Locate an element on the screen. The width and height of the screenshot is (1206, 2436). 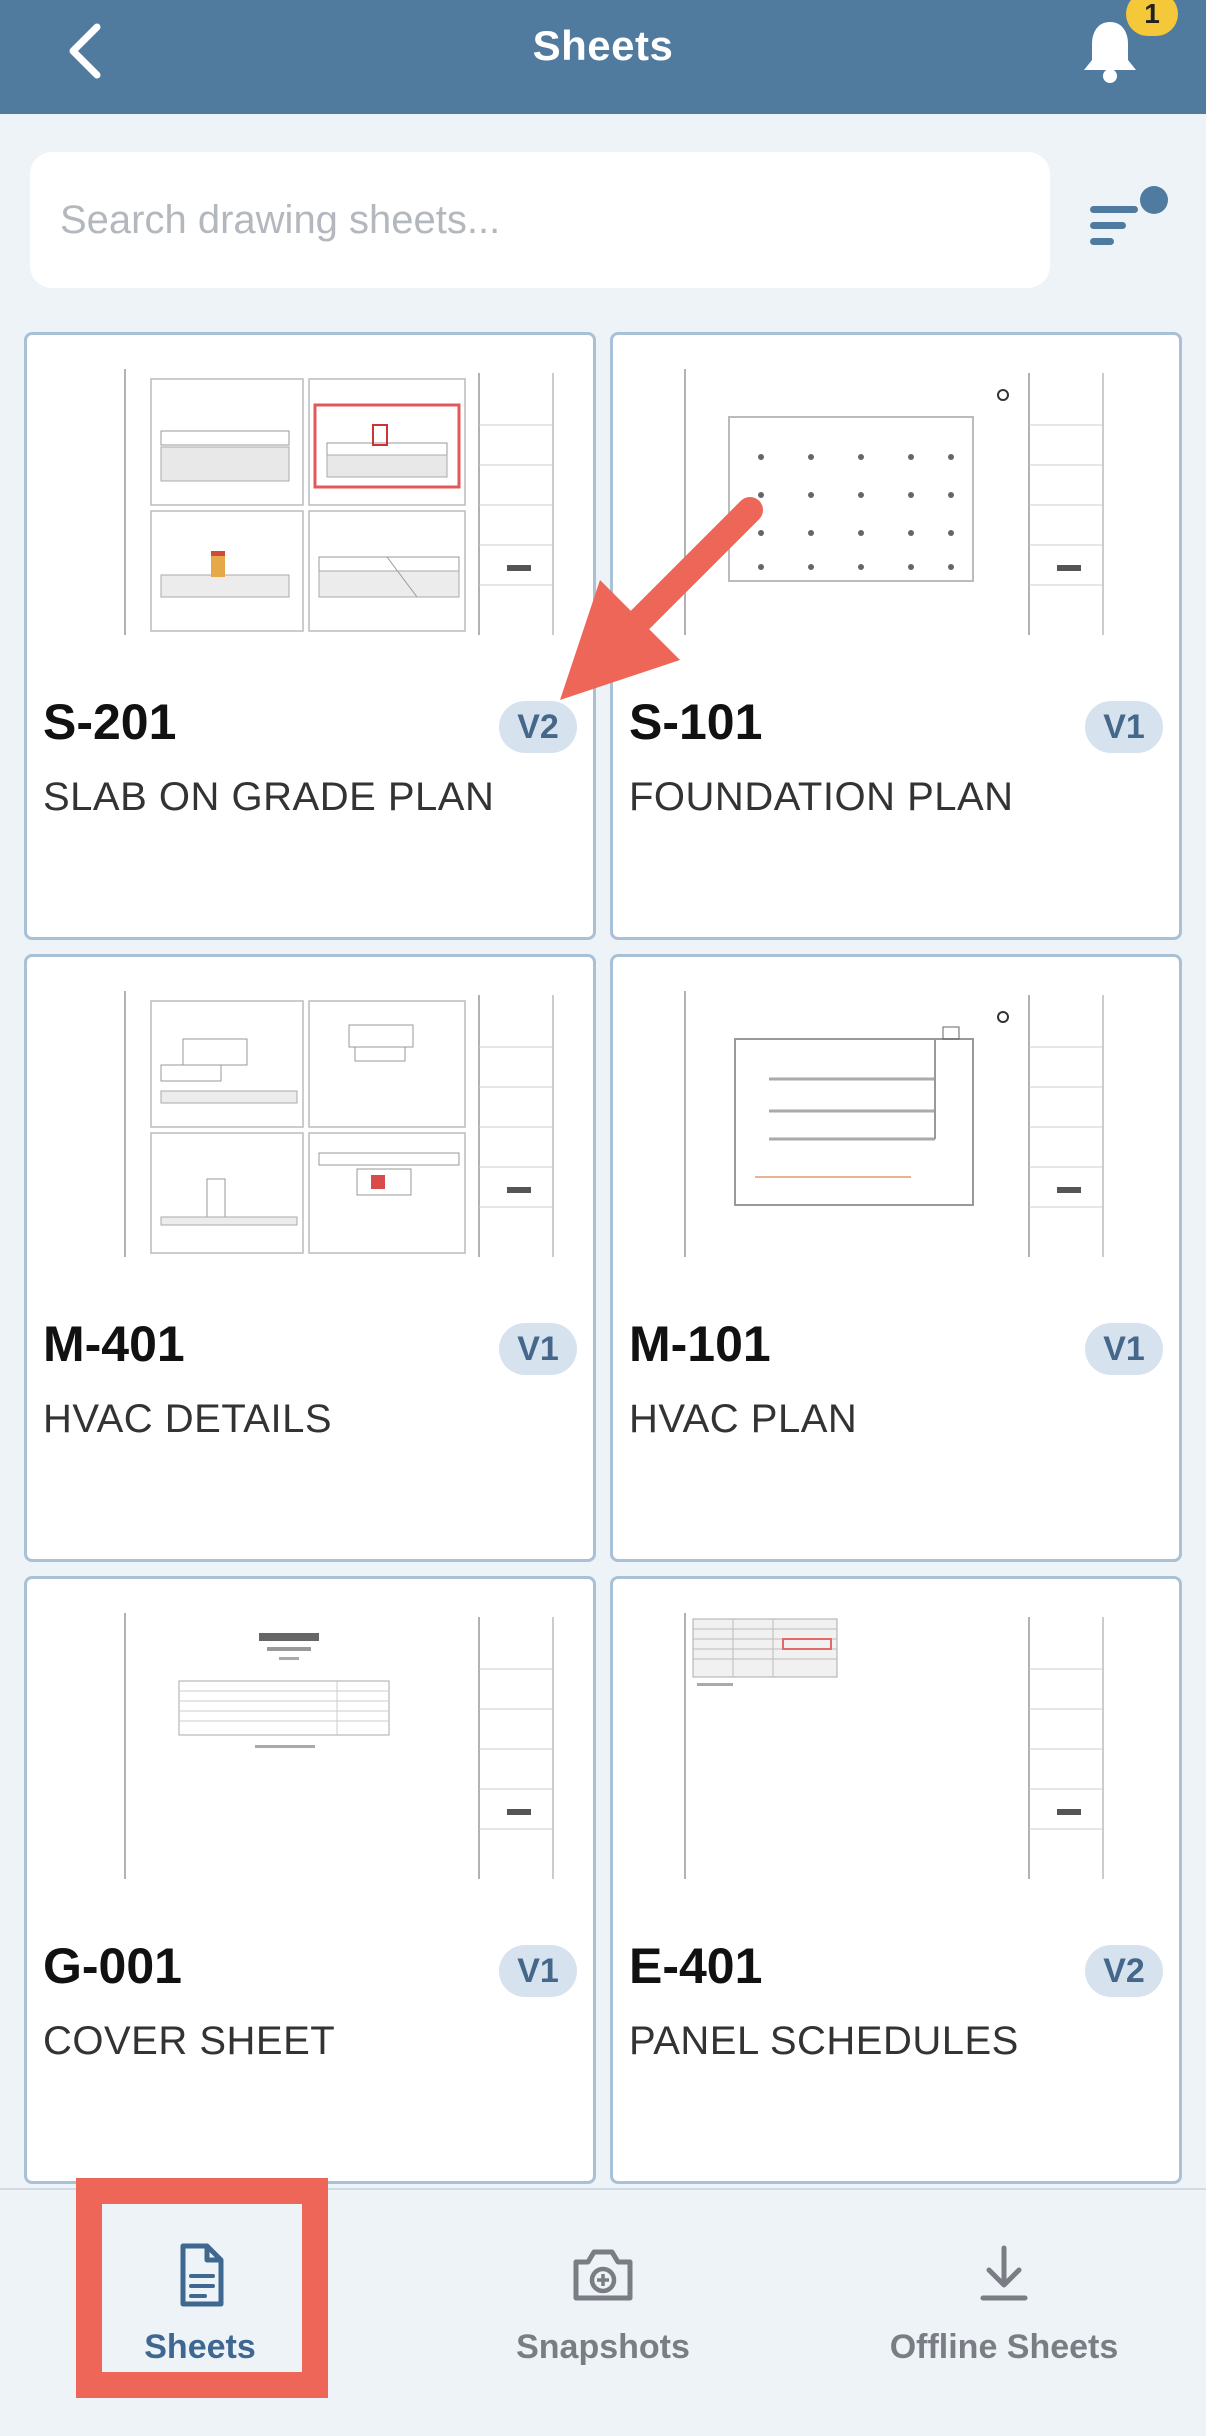
sheet-number: S-101 is located at coordinates (696, 722).